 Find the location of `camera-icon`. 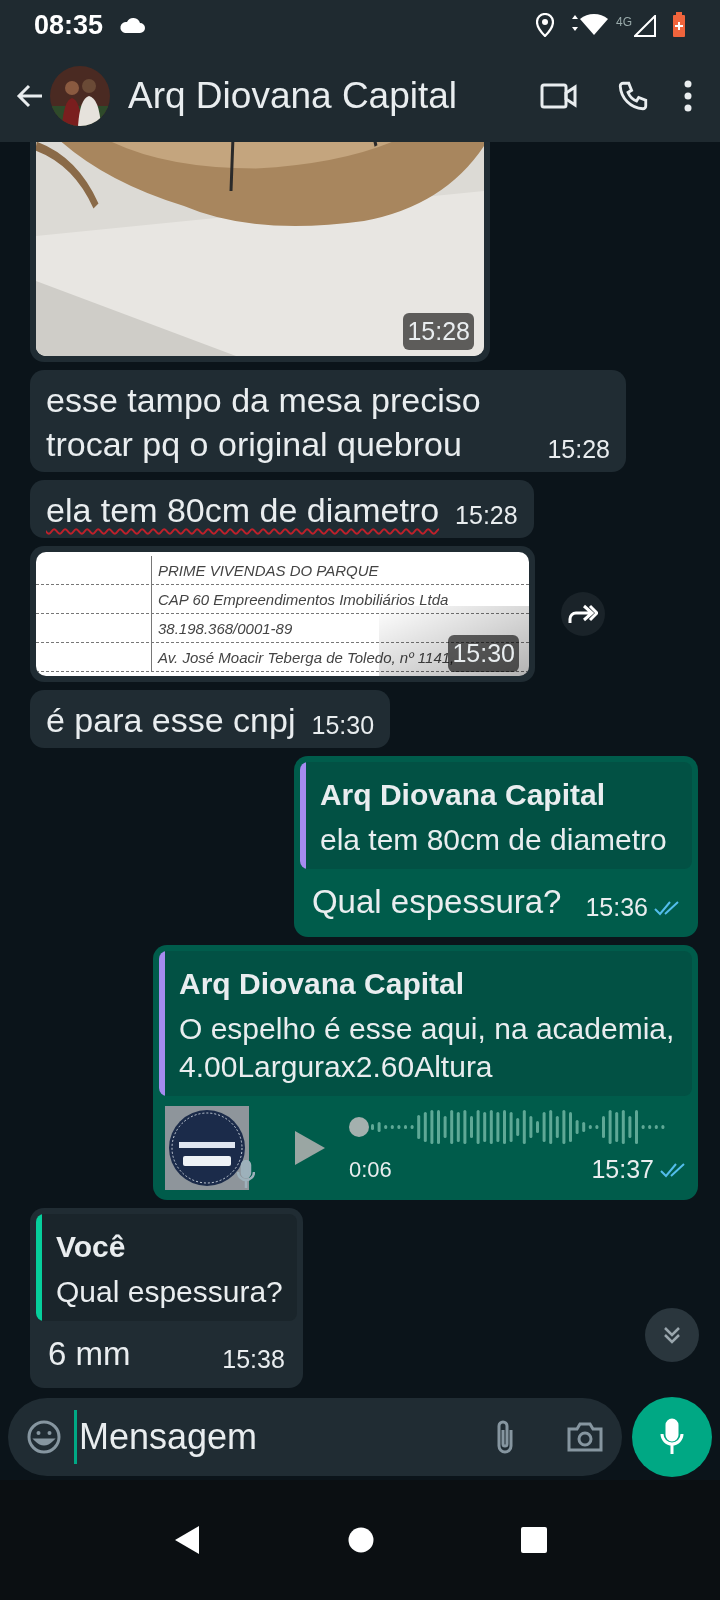

camera-icon is located at coordinates (585, 1437).